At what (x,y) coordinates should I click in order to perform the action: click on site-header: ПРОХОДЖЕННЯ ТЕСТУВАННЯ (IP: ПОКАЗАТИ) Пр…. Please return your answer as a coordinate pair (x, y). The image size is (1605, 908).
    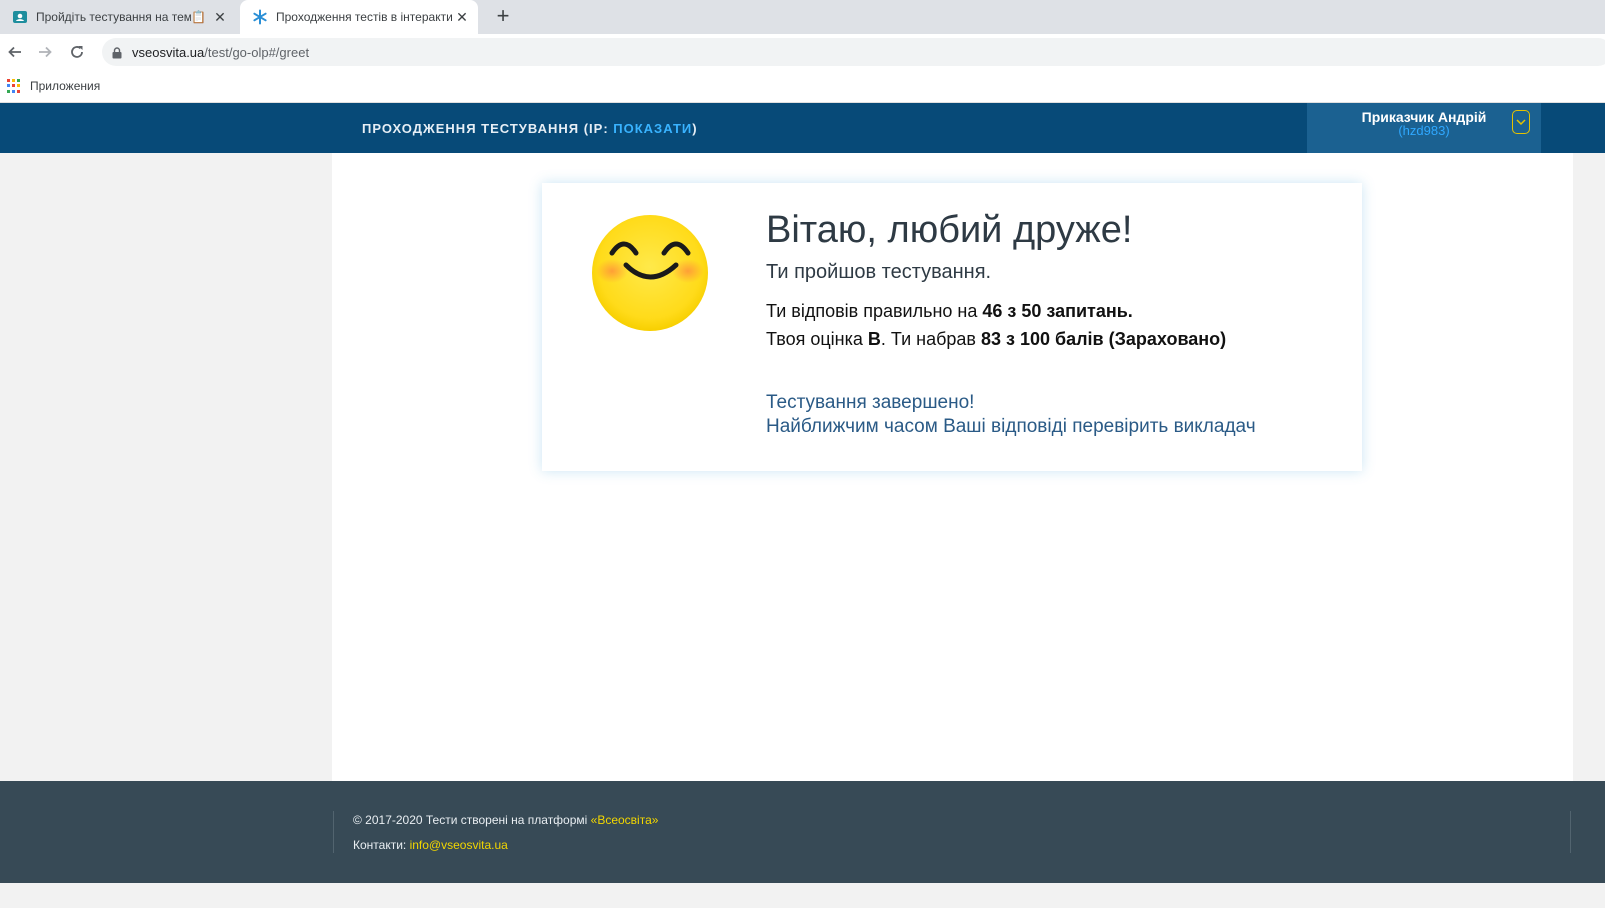
    Looking at the image, I should click on (802, 128).